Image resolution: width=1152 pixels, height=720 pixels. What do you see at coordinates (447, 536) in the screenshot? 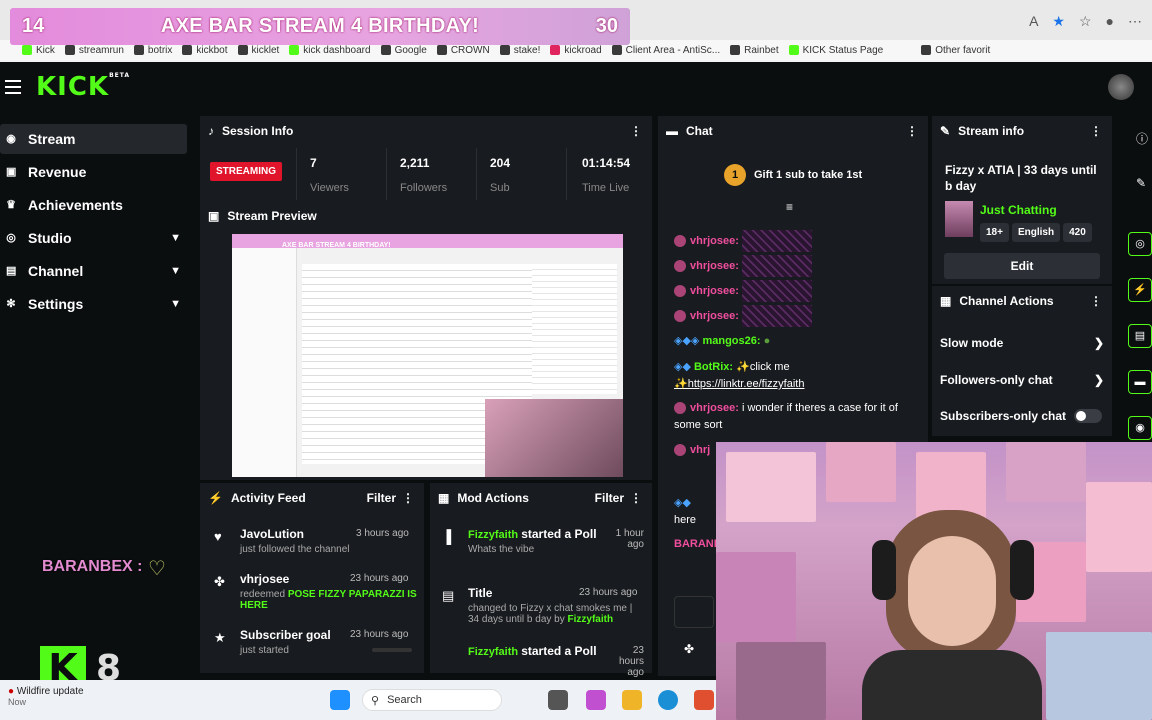
I see `poll-icon: ▐` at bounding box center [447, 536].